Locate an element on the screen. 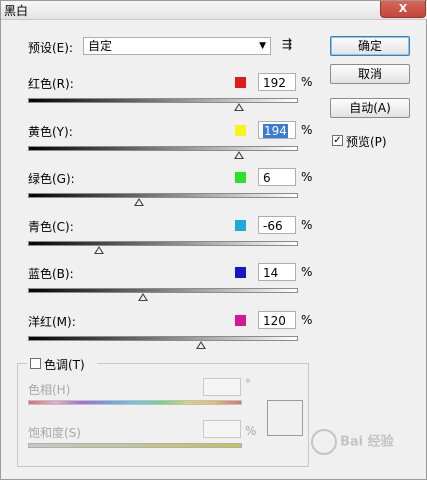 The height and width of the screenshot is (480, 427). tint-header: 色调(T) is located at coordinates (62, 364).